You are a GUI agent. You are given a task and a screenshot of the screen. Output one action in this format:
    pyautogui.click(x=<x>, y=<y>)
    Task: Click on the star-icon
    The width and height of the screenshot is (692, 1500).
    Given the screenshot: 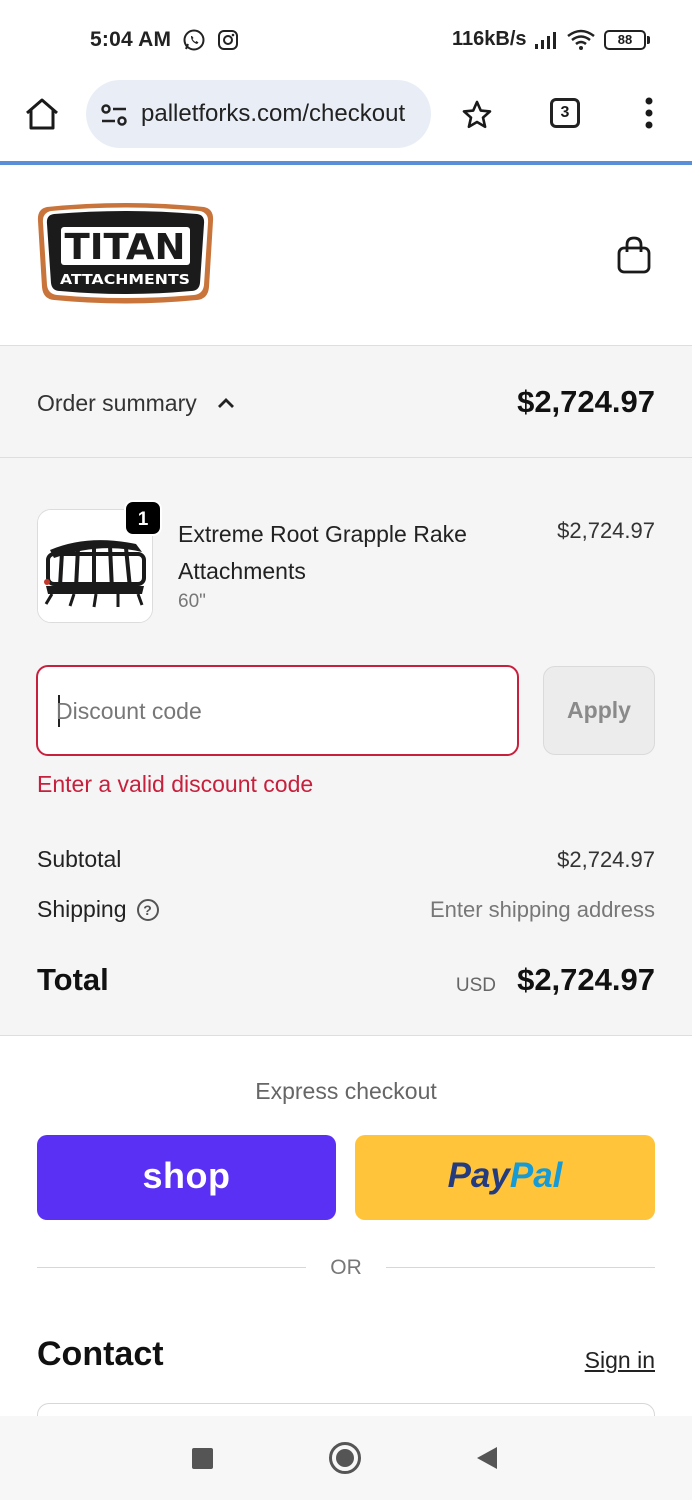 What is the action you would take?
    pyautogui.click(x=477, y=117)
    